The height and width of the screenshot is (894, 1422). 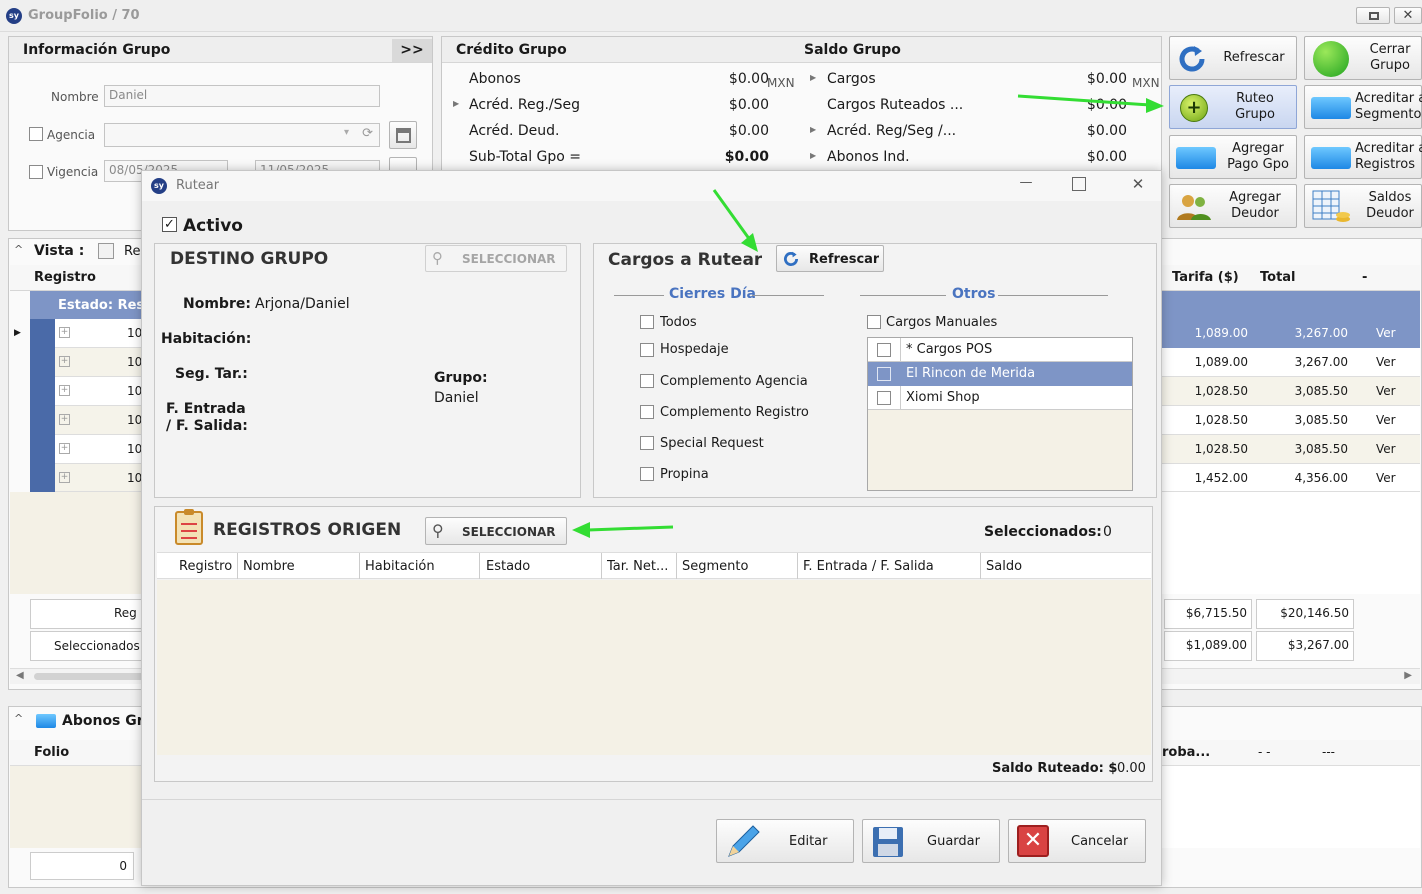 What do you see at coordinates (623, 530) in the screenshot?
I see `arrow-to-seleccionar-icon` at bounding box center [623, 530].